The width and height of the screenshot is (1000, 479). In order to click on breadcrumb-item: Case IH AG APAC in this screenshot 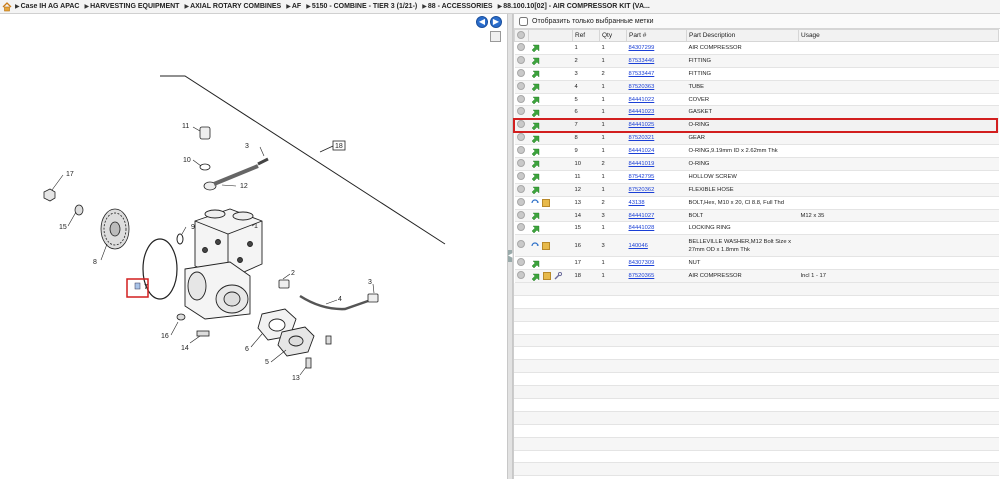, I will do `click(50, 6)`.